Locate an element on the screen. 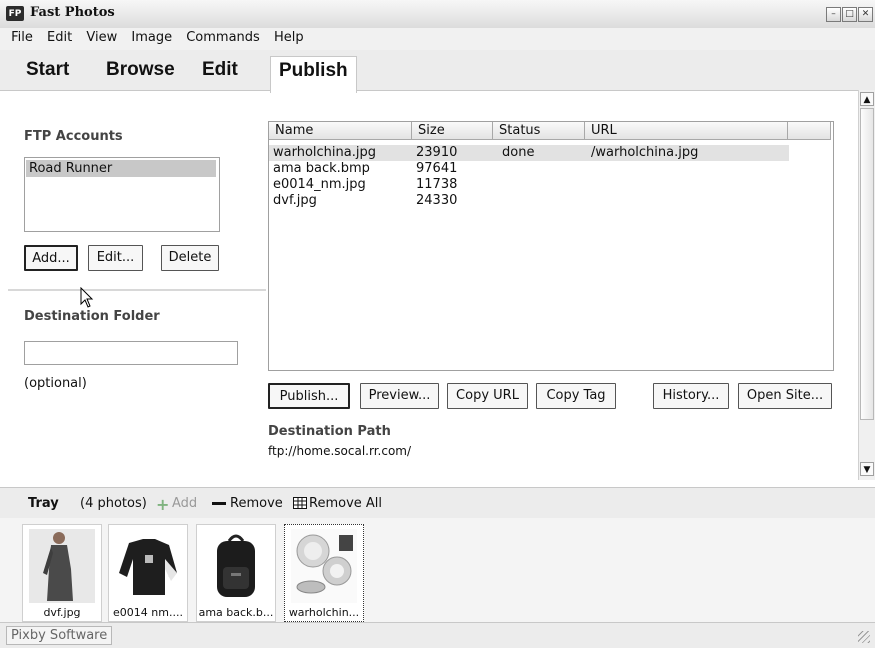 Image resolution: width=875 pixels, height=648 pixels. menu-edit: Edit is located at coordinates (59, 37).